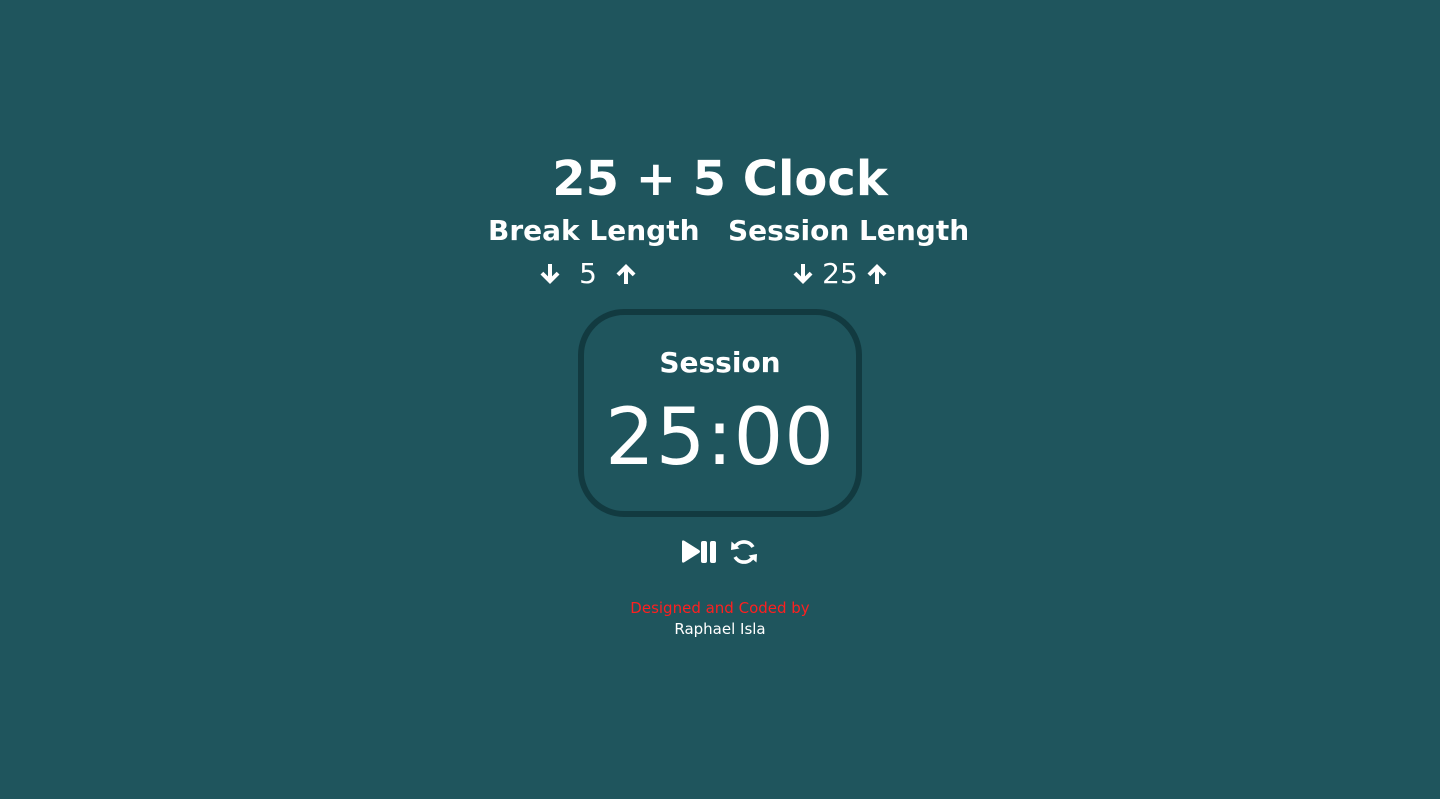  I want to click on timer-display: Session 25:00, so click(720, 413).